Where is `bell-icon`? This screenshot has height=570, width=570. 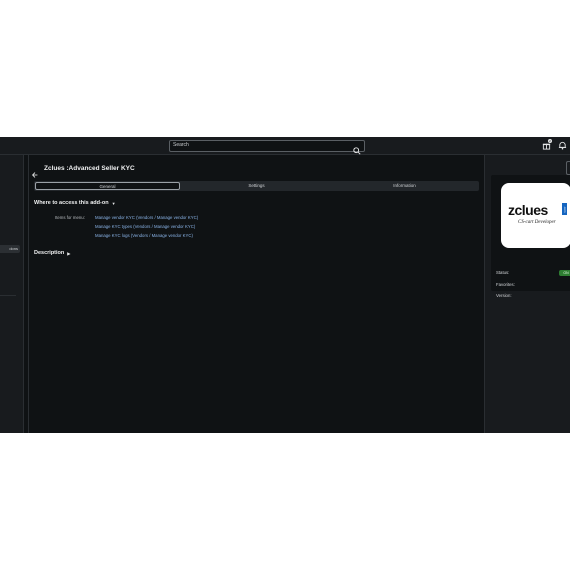
bell-icon is located at coordinates (562, 145).